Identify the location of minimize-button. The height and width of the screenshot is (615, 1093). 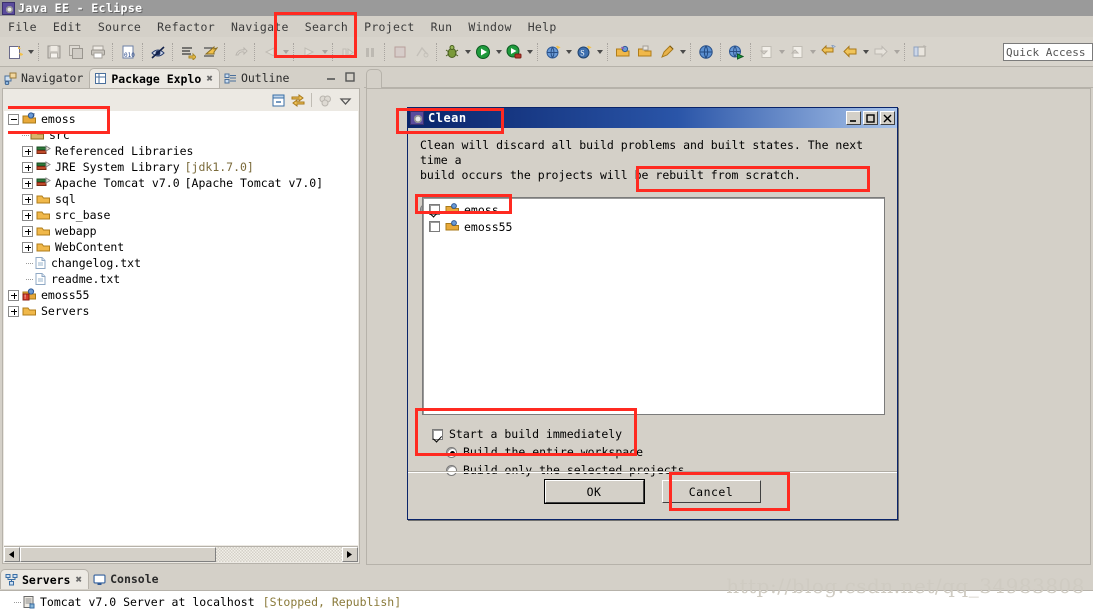
(853, 118).